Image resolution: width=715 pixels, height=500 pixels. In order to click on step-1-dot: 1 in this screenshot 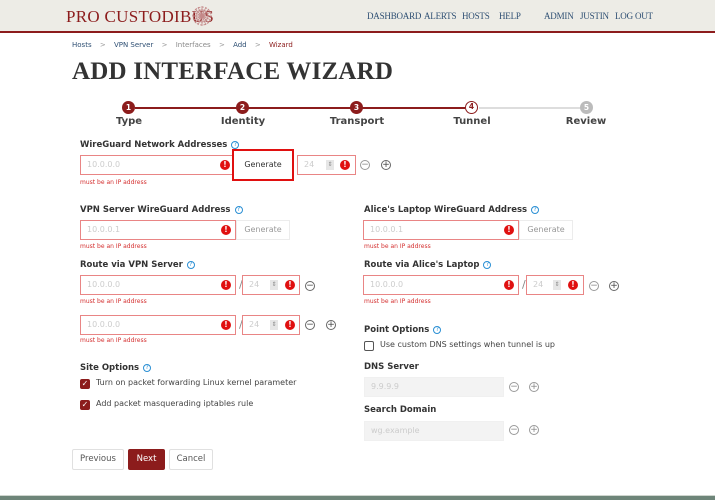, I will do `click(128, 107)`.